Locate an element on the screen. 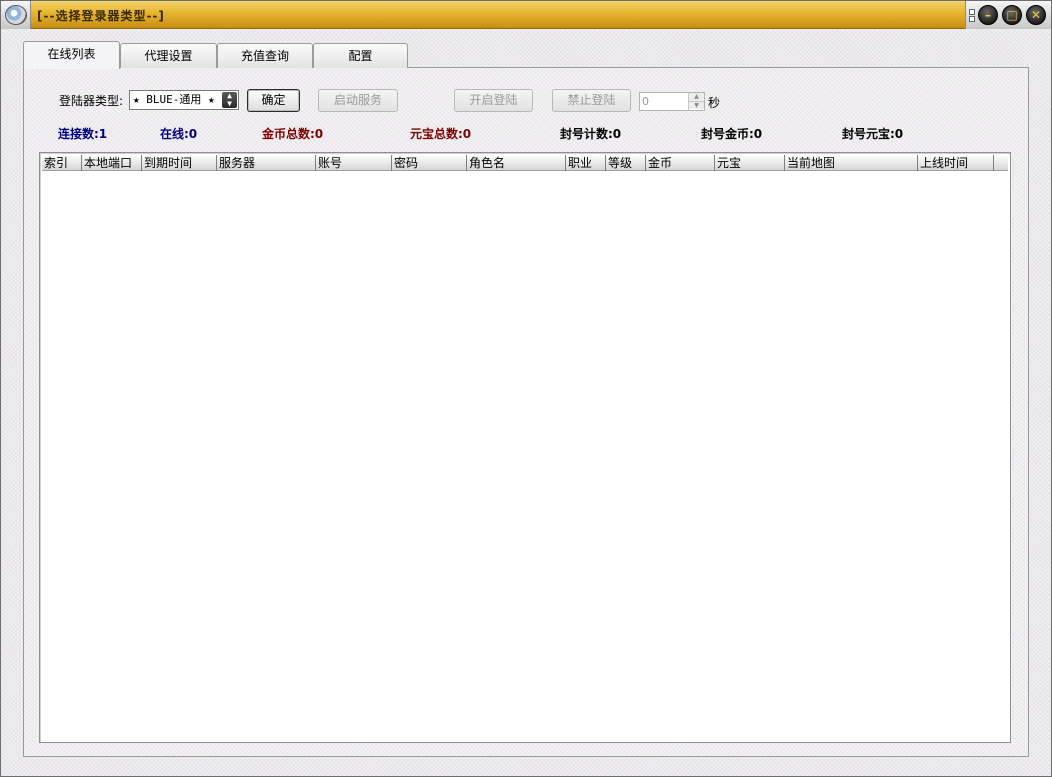  minimize-button: – is located at coordinates (988, 15).